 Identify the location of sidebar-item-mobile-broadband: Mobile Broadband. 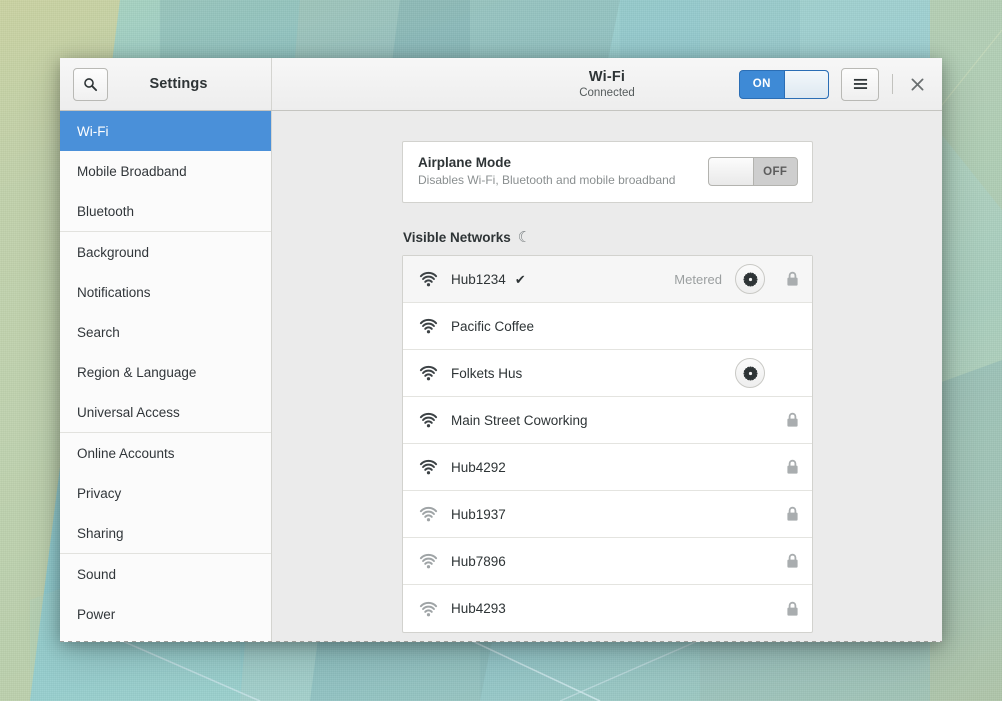
(165, 171).